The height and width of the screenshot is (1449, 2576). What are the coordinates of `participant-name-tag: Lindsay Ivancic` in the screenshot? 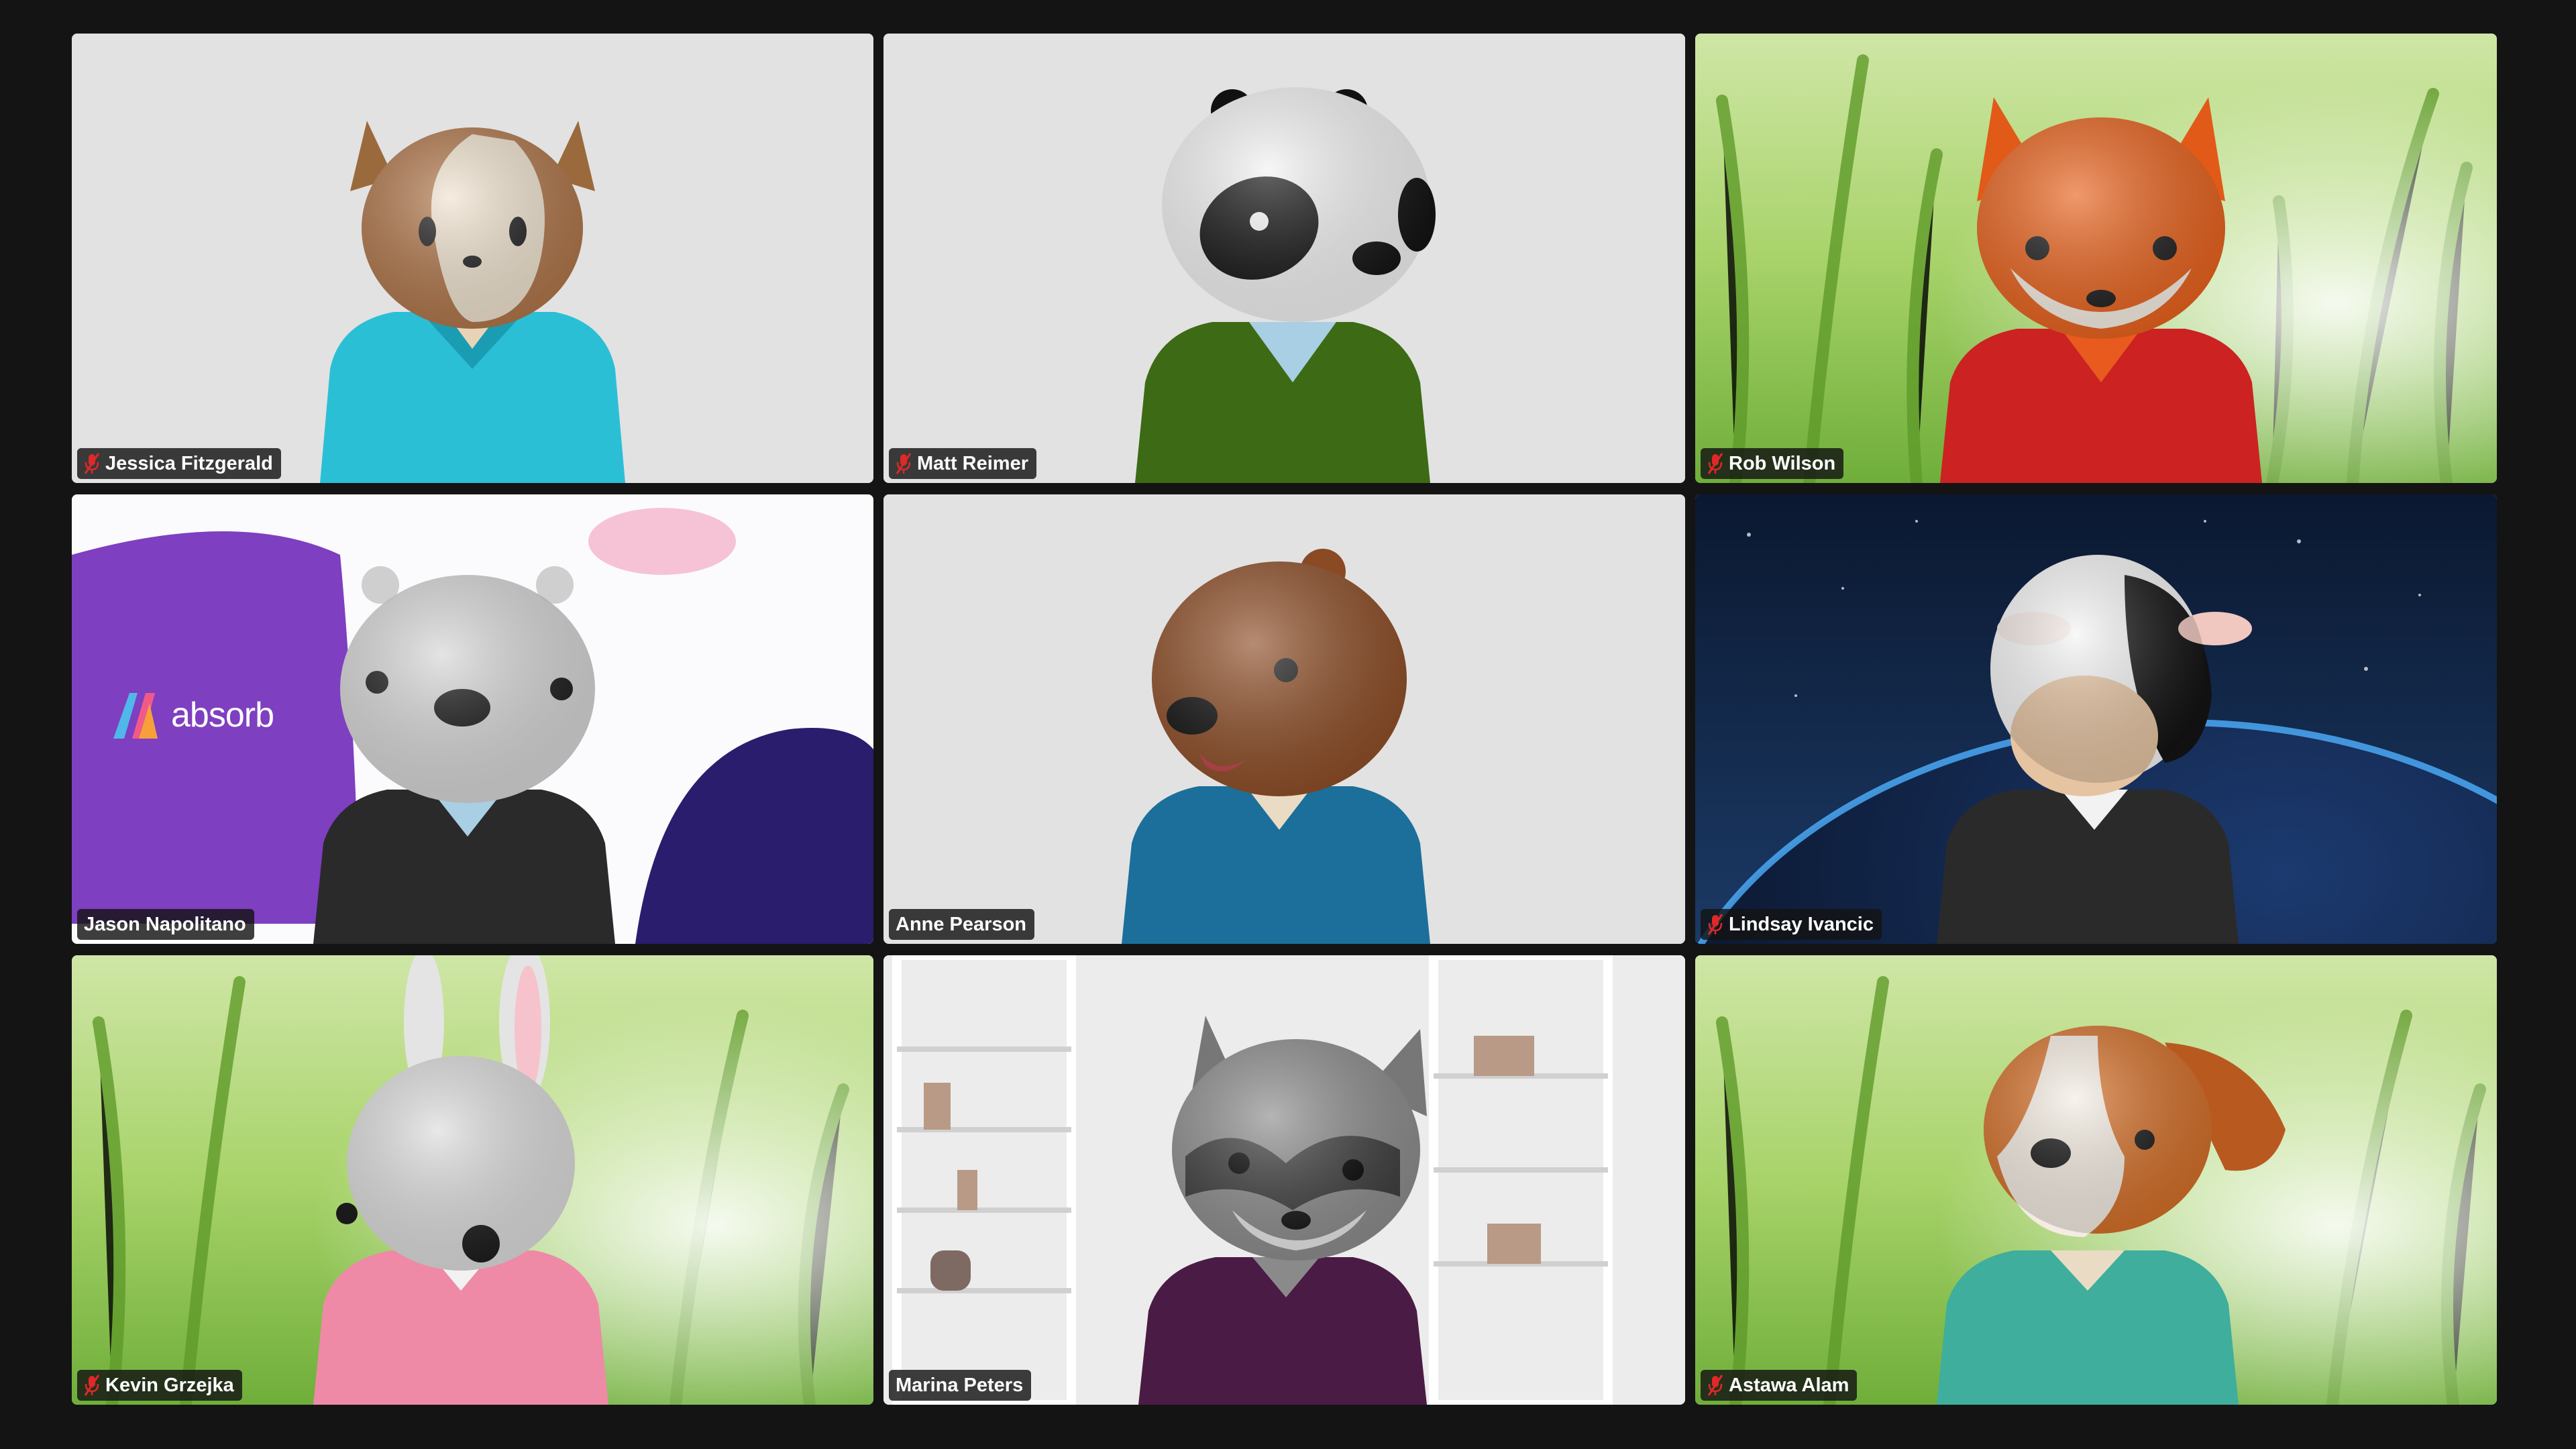 It's located at (1791, 924).